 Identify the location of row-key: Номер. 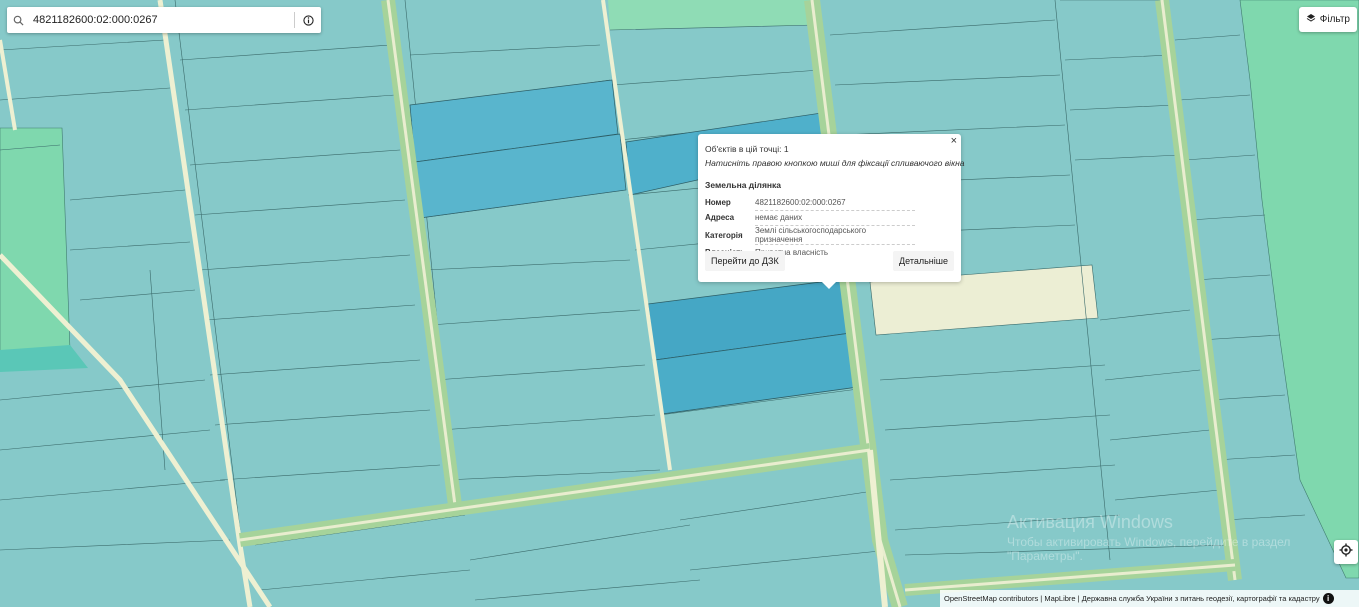
(718, 202).